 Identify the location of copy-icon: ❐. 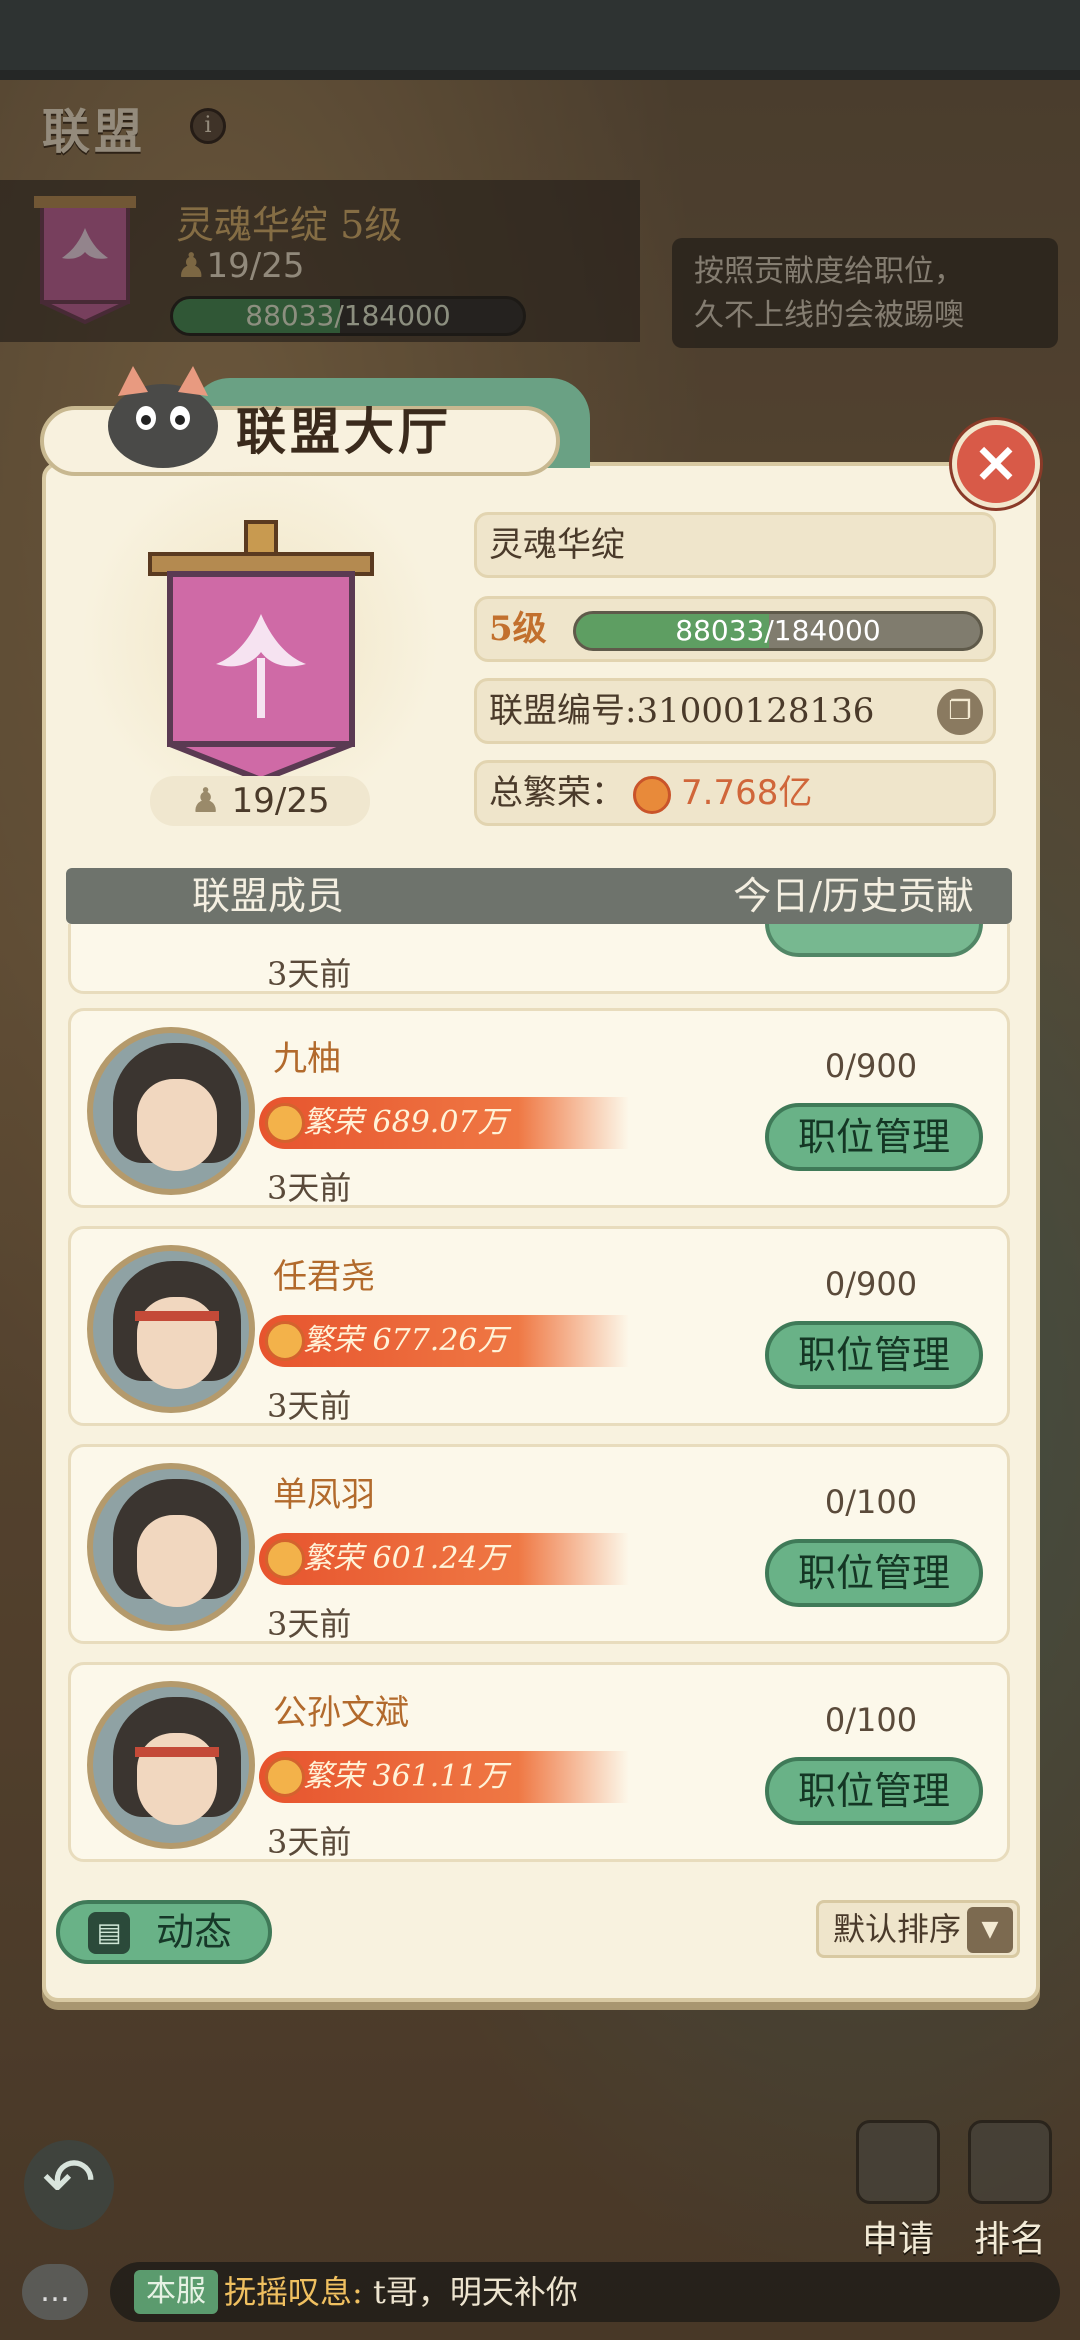
(960, 712).